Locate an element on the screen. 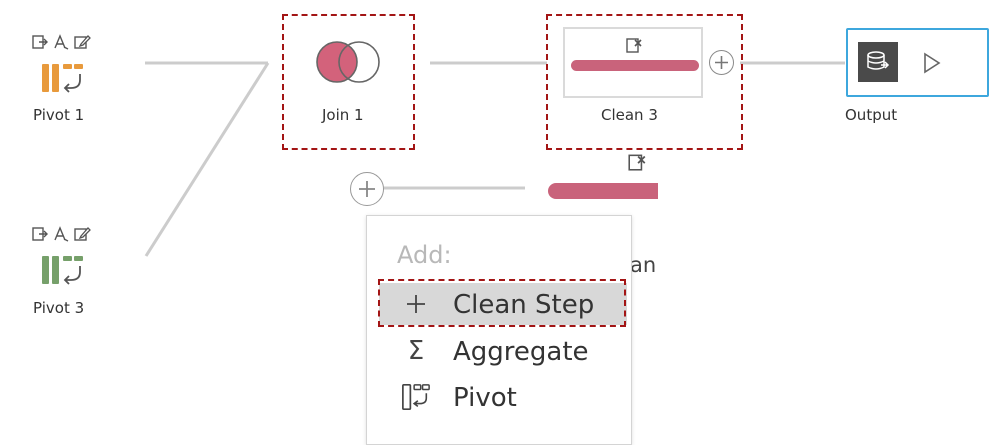  new-clean-bar is located at coordinates (603, 191).